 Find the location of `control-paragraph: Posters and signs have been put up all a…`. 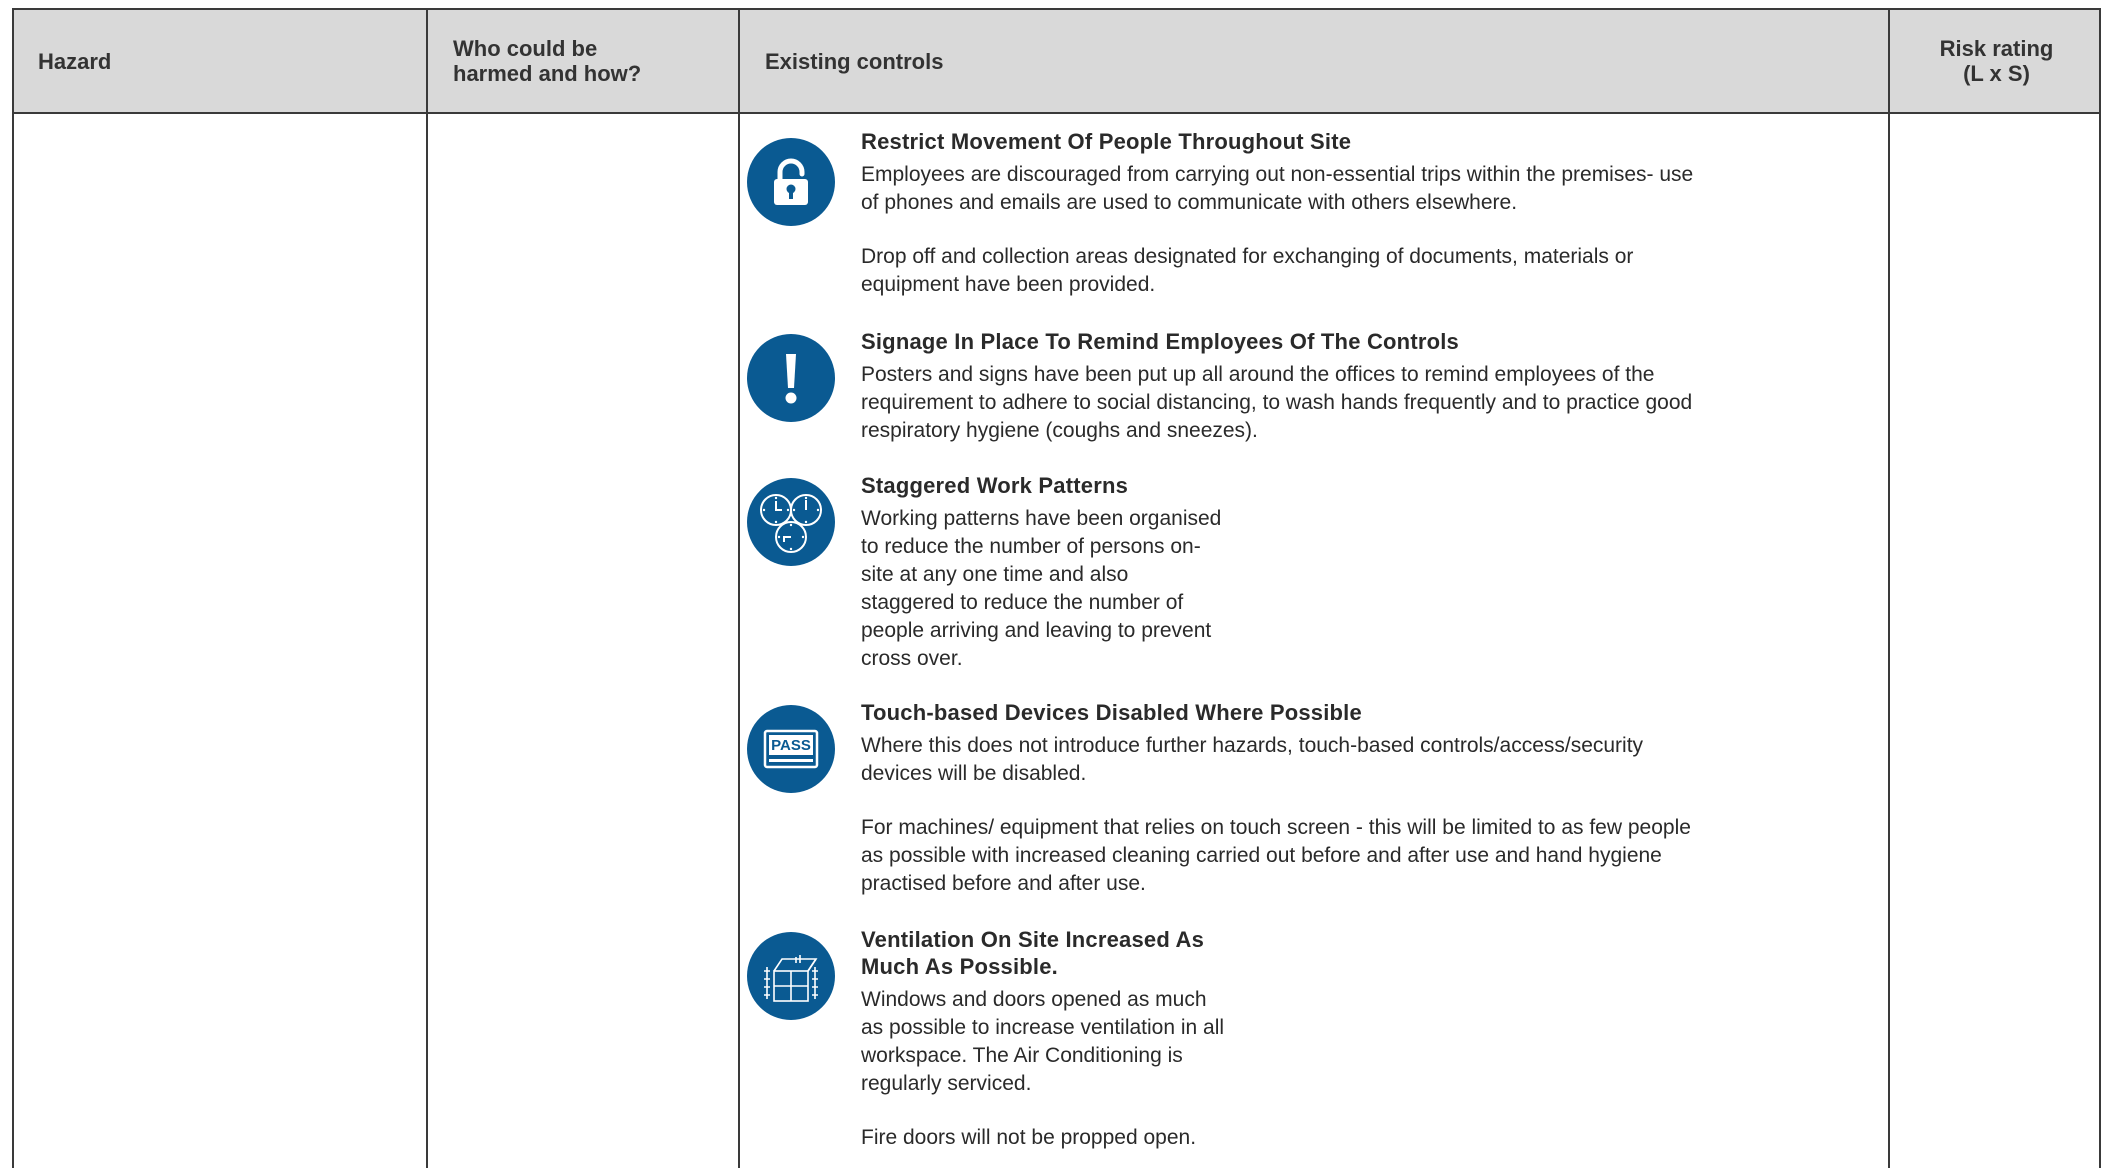

control-paragraph: Posters and signs have been put up all a… is located at coordinates (1276, 403).